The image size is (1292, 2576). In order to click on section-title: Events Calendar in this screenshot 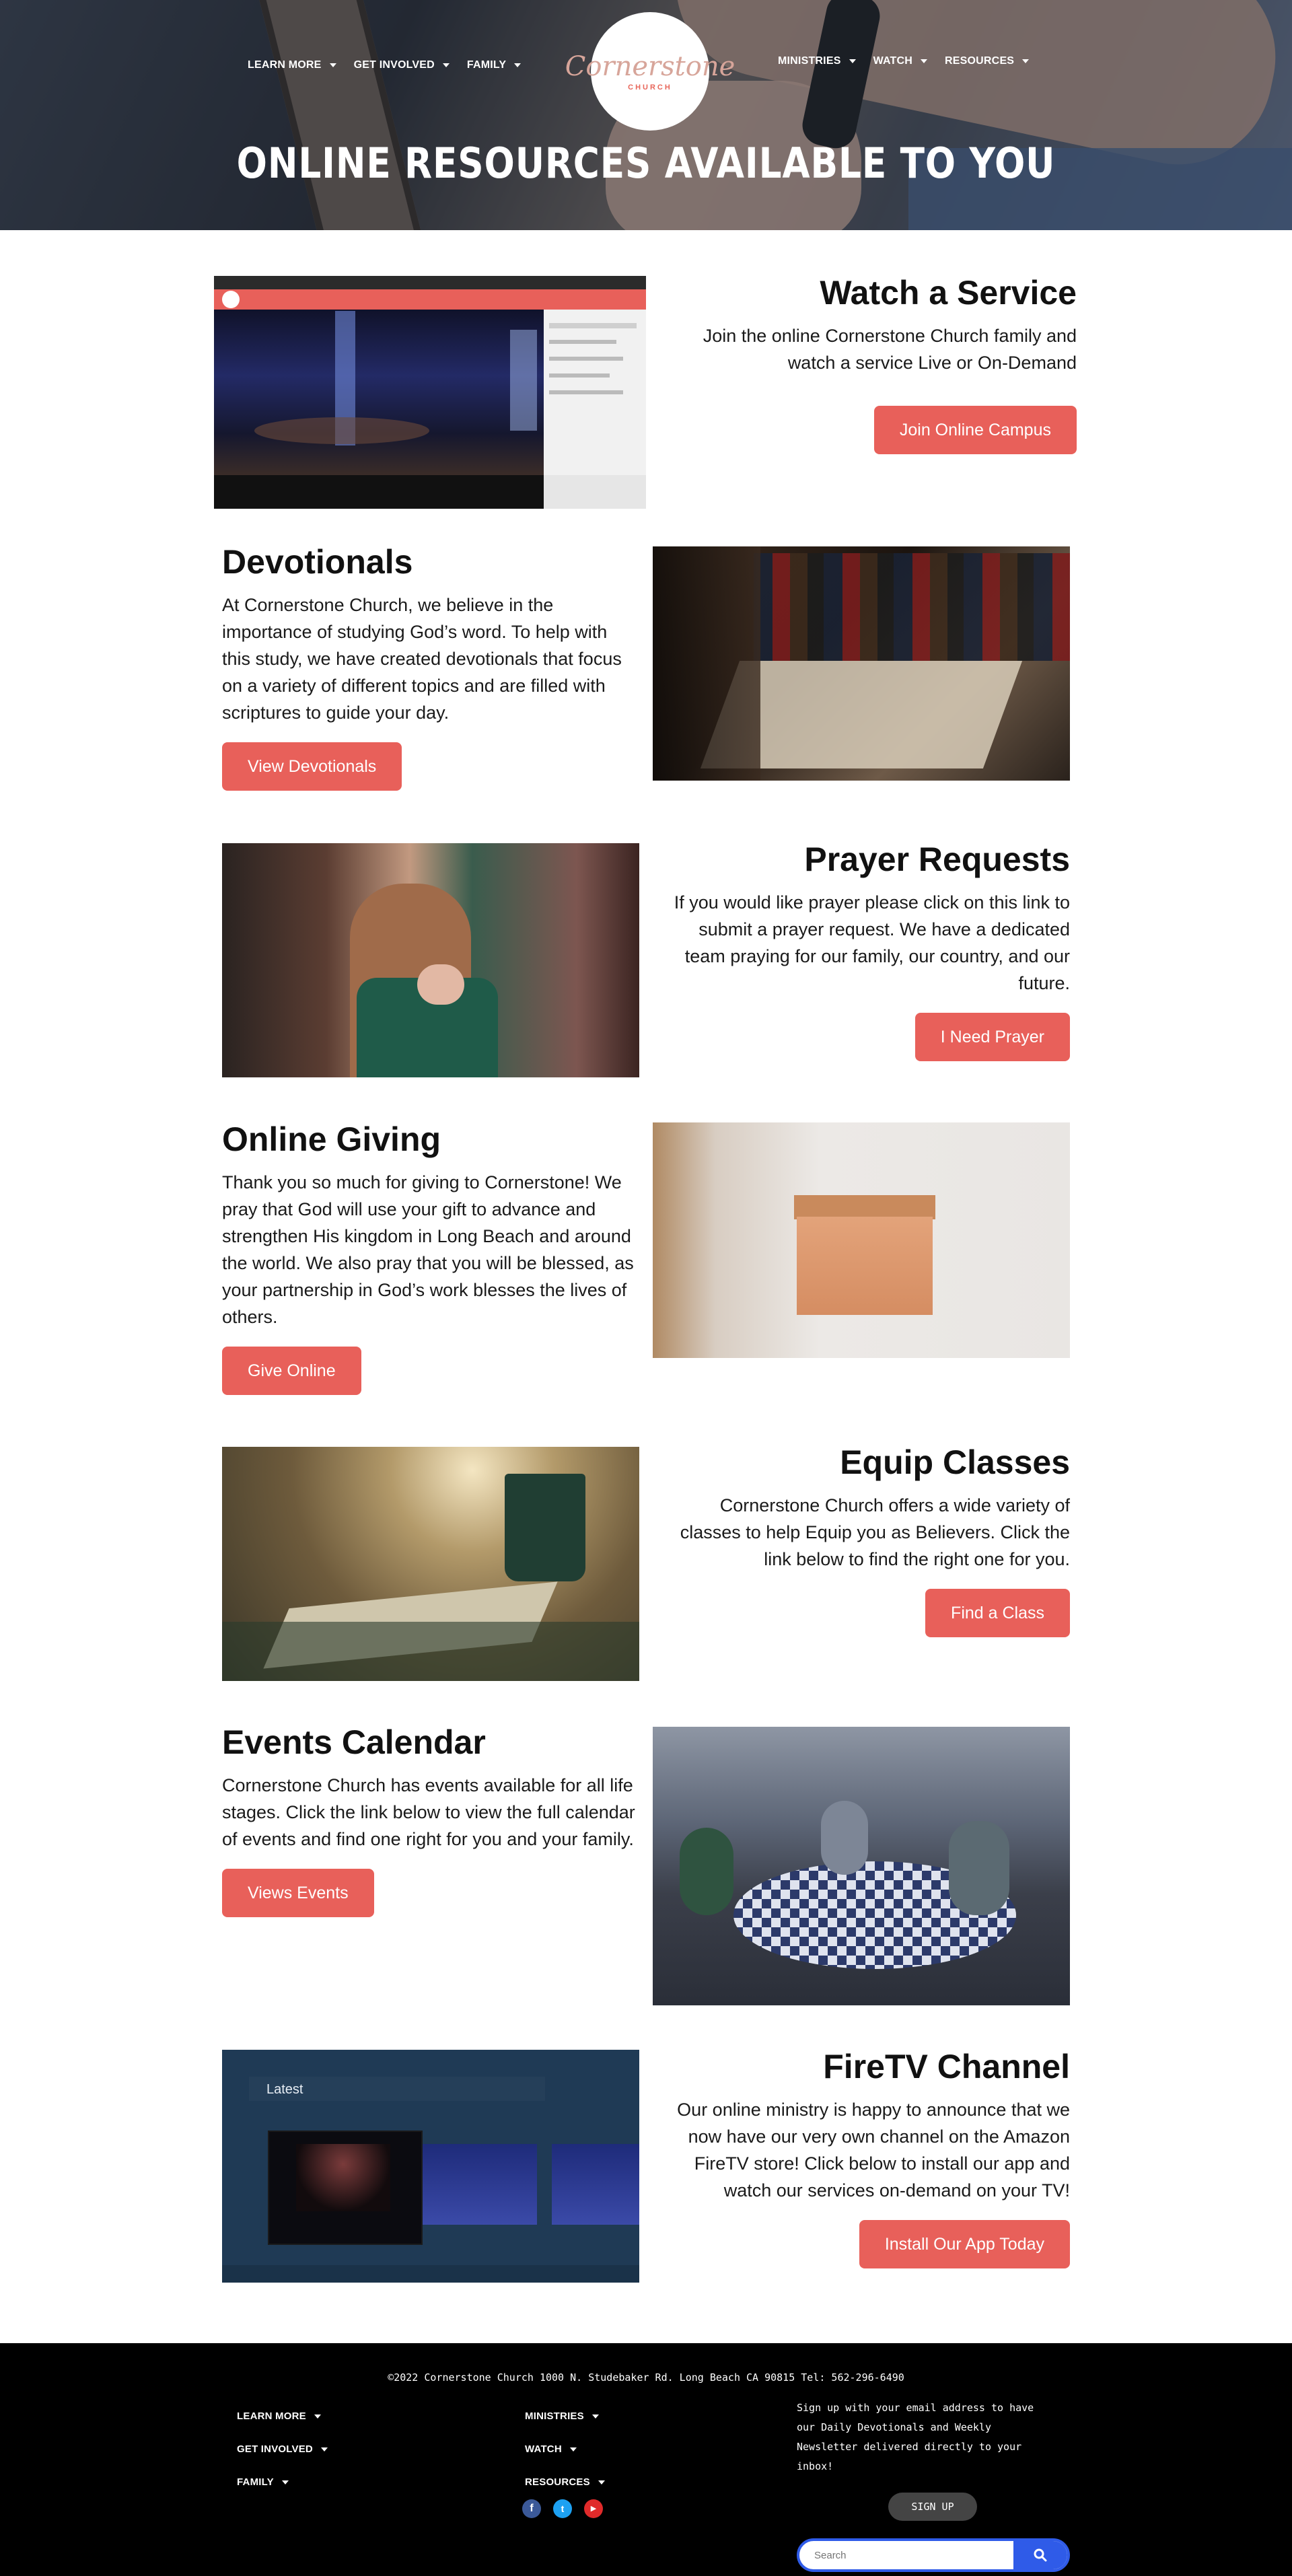, I will do `click(354, 1742)`.